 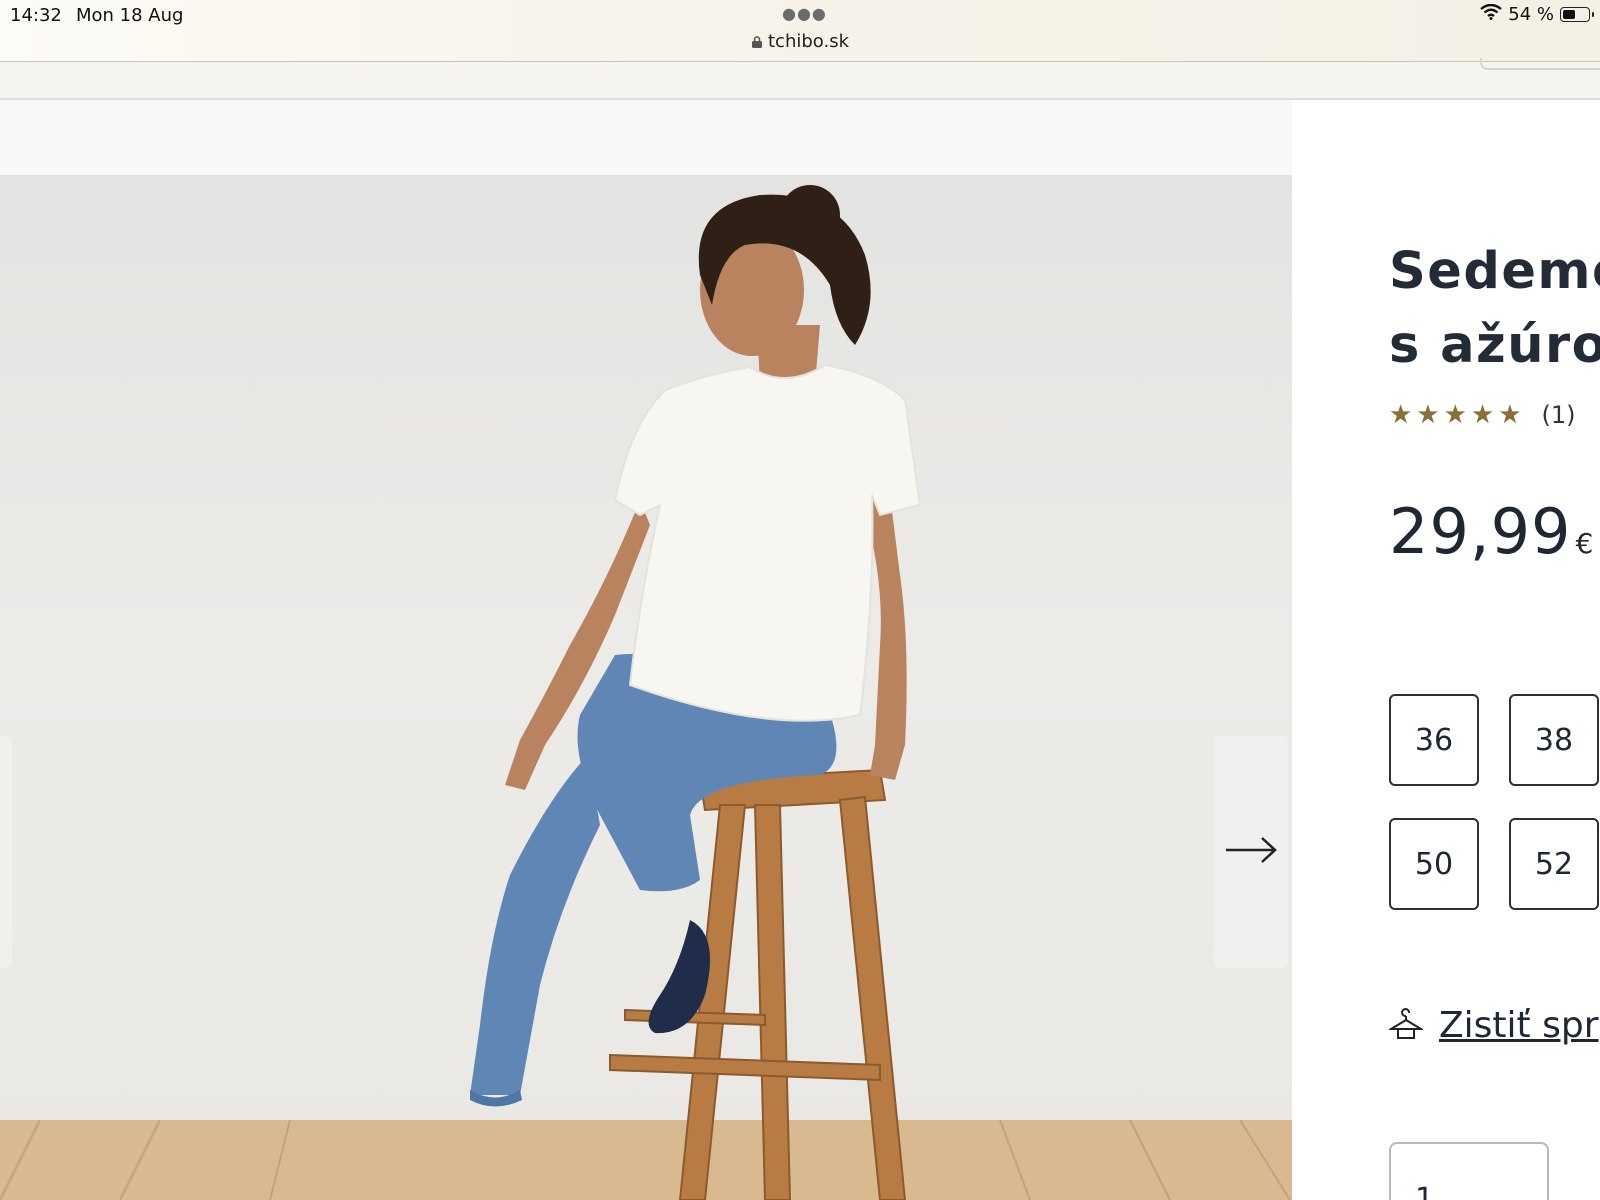 What do you see at coordinates (1434, 740) in the screenshot?
I see `size-option-36: 36` at bounding box center [1434, 740].